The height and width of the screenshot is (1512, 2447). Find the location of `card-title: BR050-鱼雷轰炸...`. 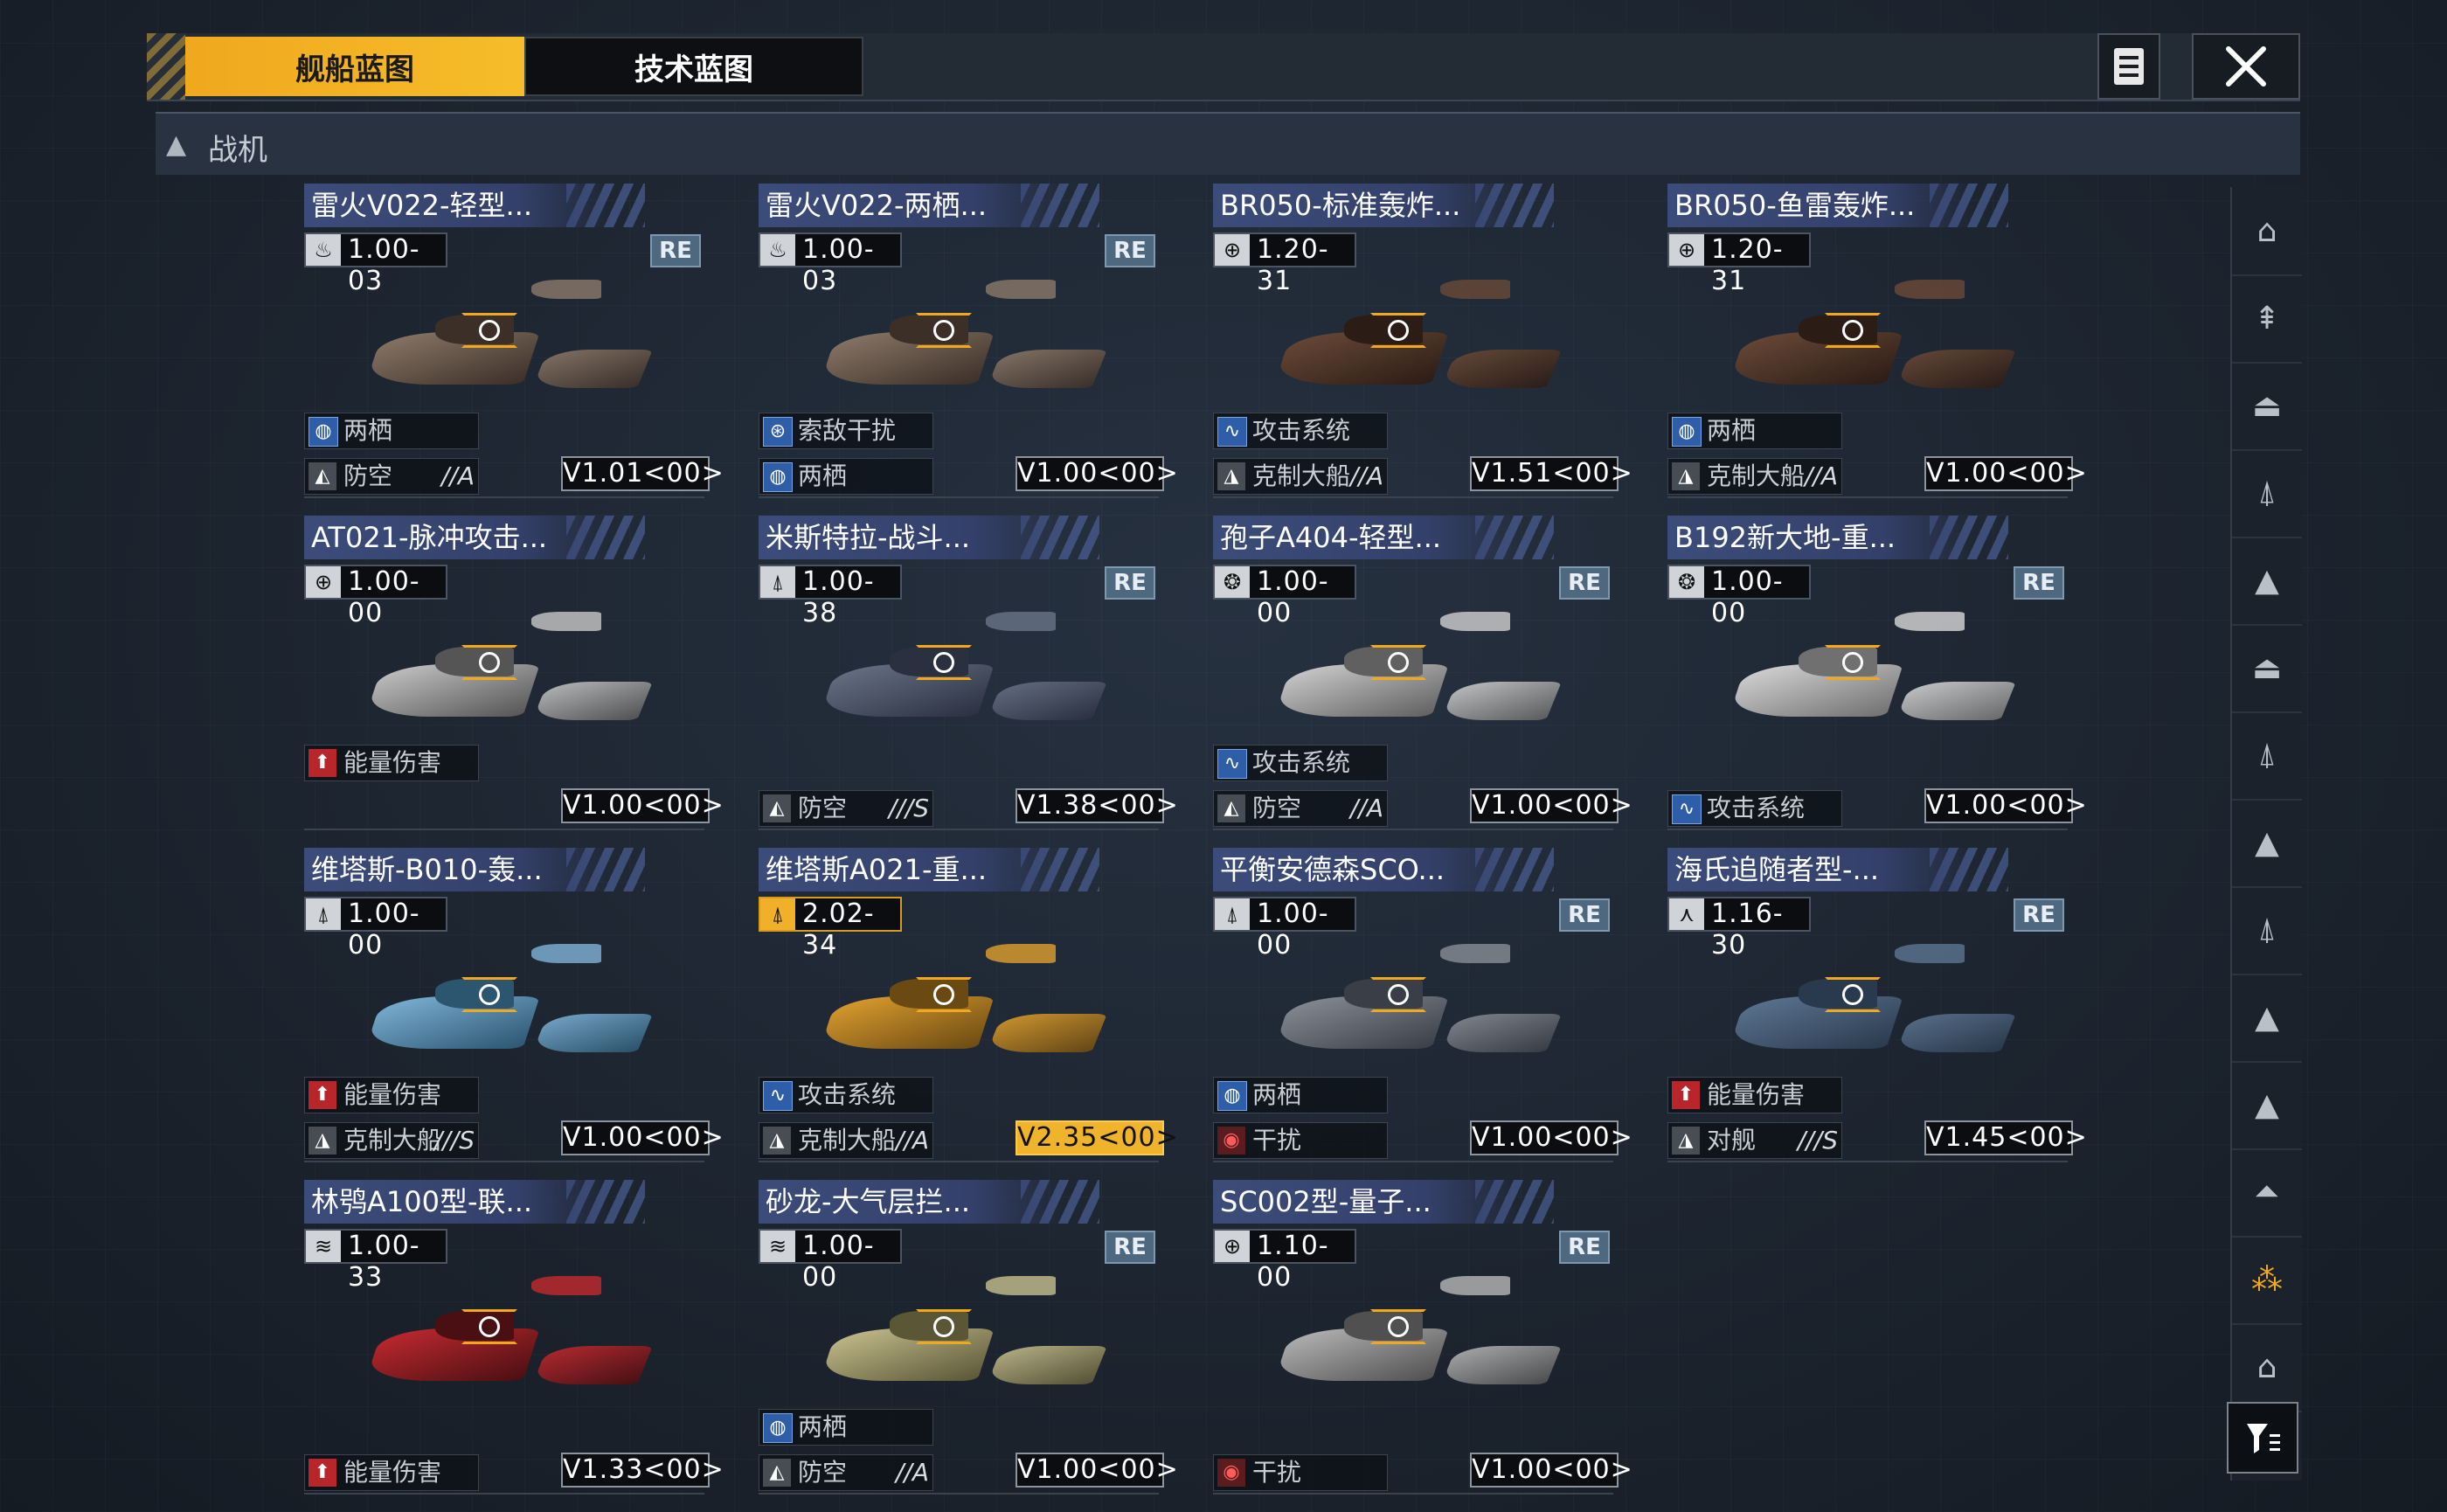

card-title: BR050-鱼雷轰炸... is located at coordinates (1820, 205).